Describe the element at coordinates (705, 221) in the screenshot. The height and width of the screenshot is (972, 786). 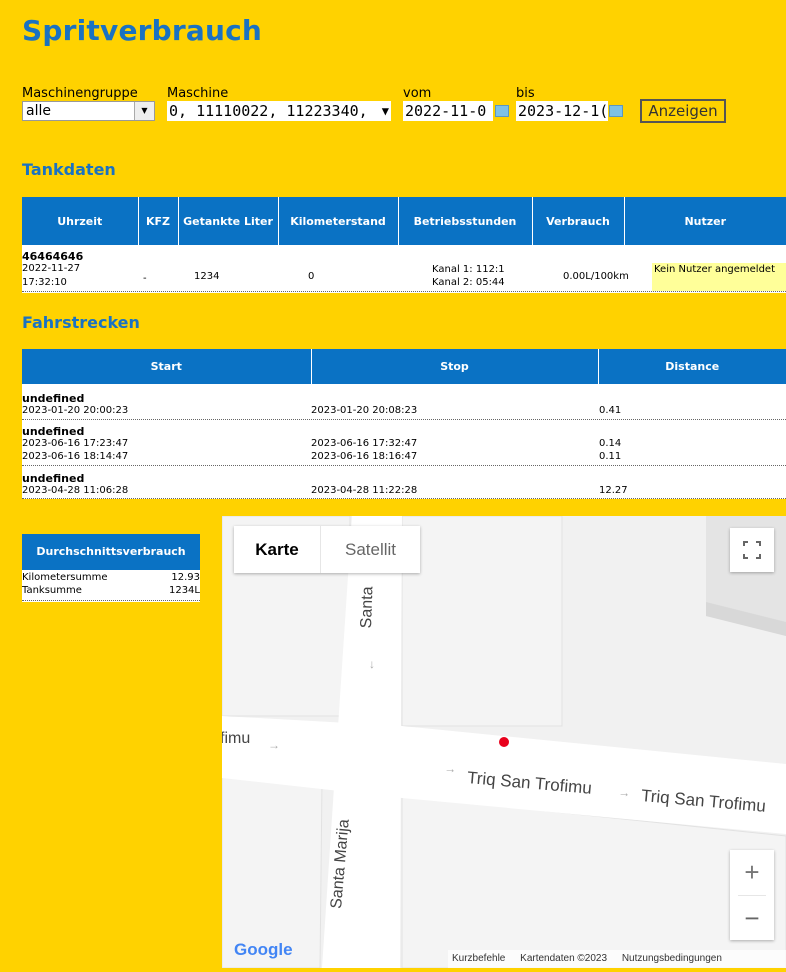
I see `col-header: Nutzer` at that location.